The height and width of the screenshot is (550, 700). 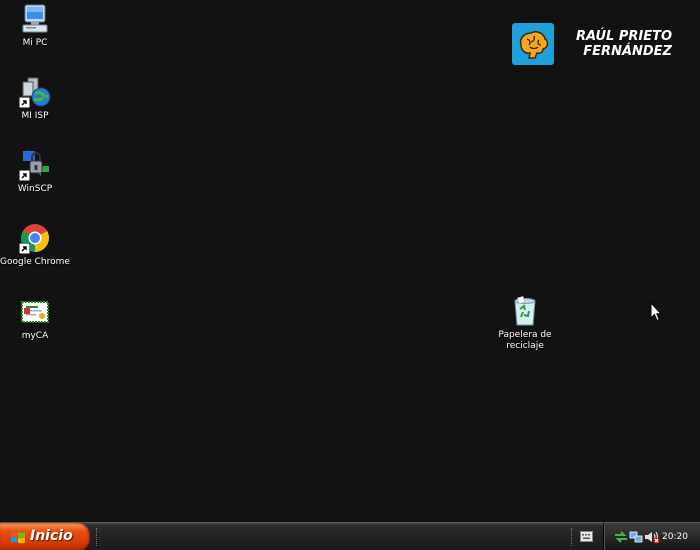 I want to click on taskbar-clock: 20:20, so click(x=675, y=537).